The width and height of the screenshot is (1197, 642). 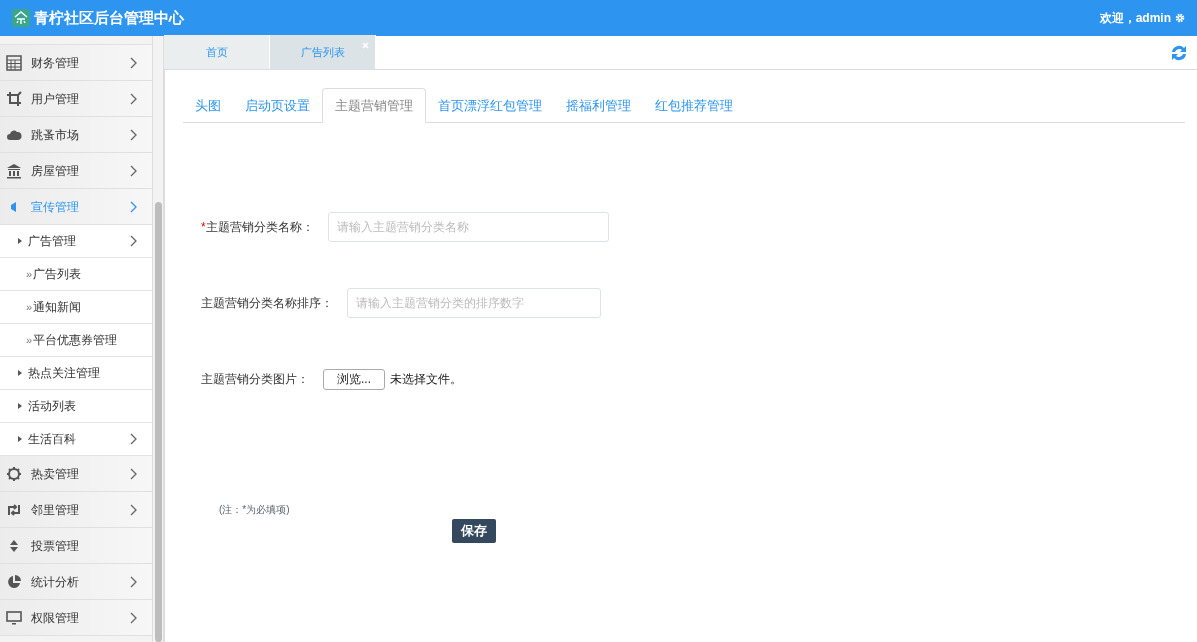 I want to click on sidebar-subitem: 生活百科, so click(x=76, y=439).